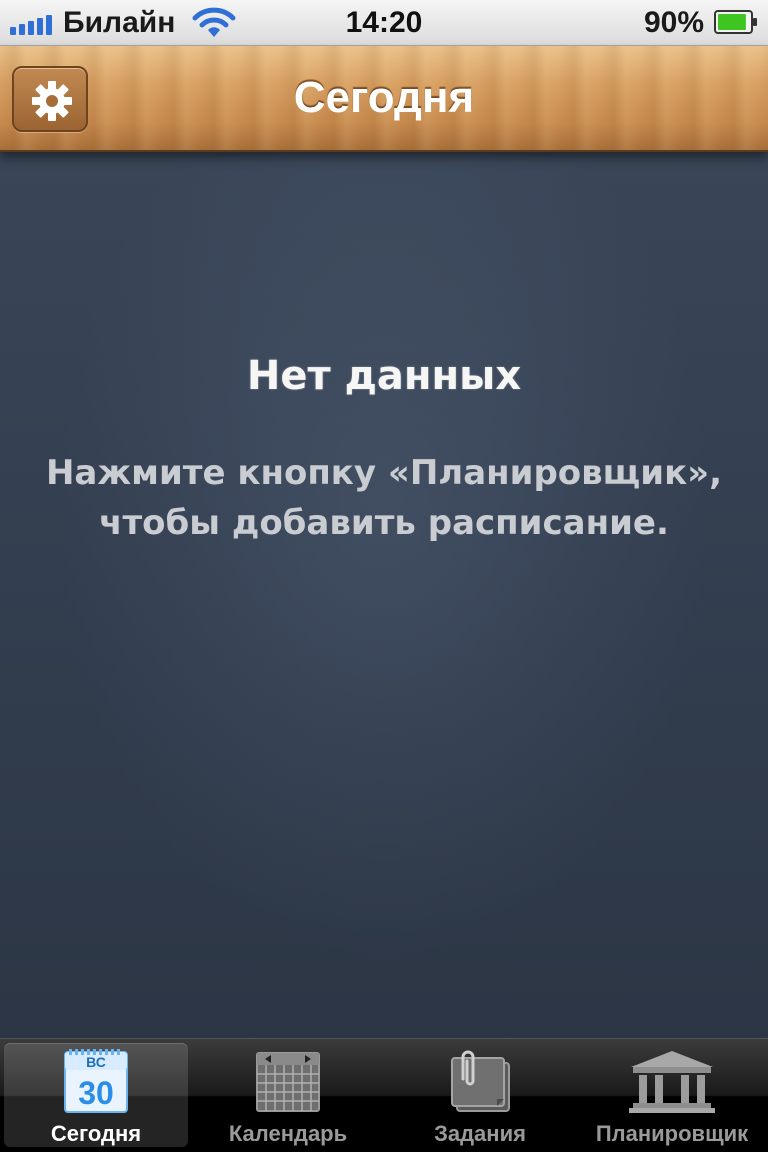  I want to click on tab-planner: Планировщик, so click(672, 1095).